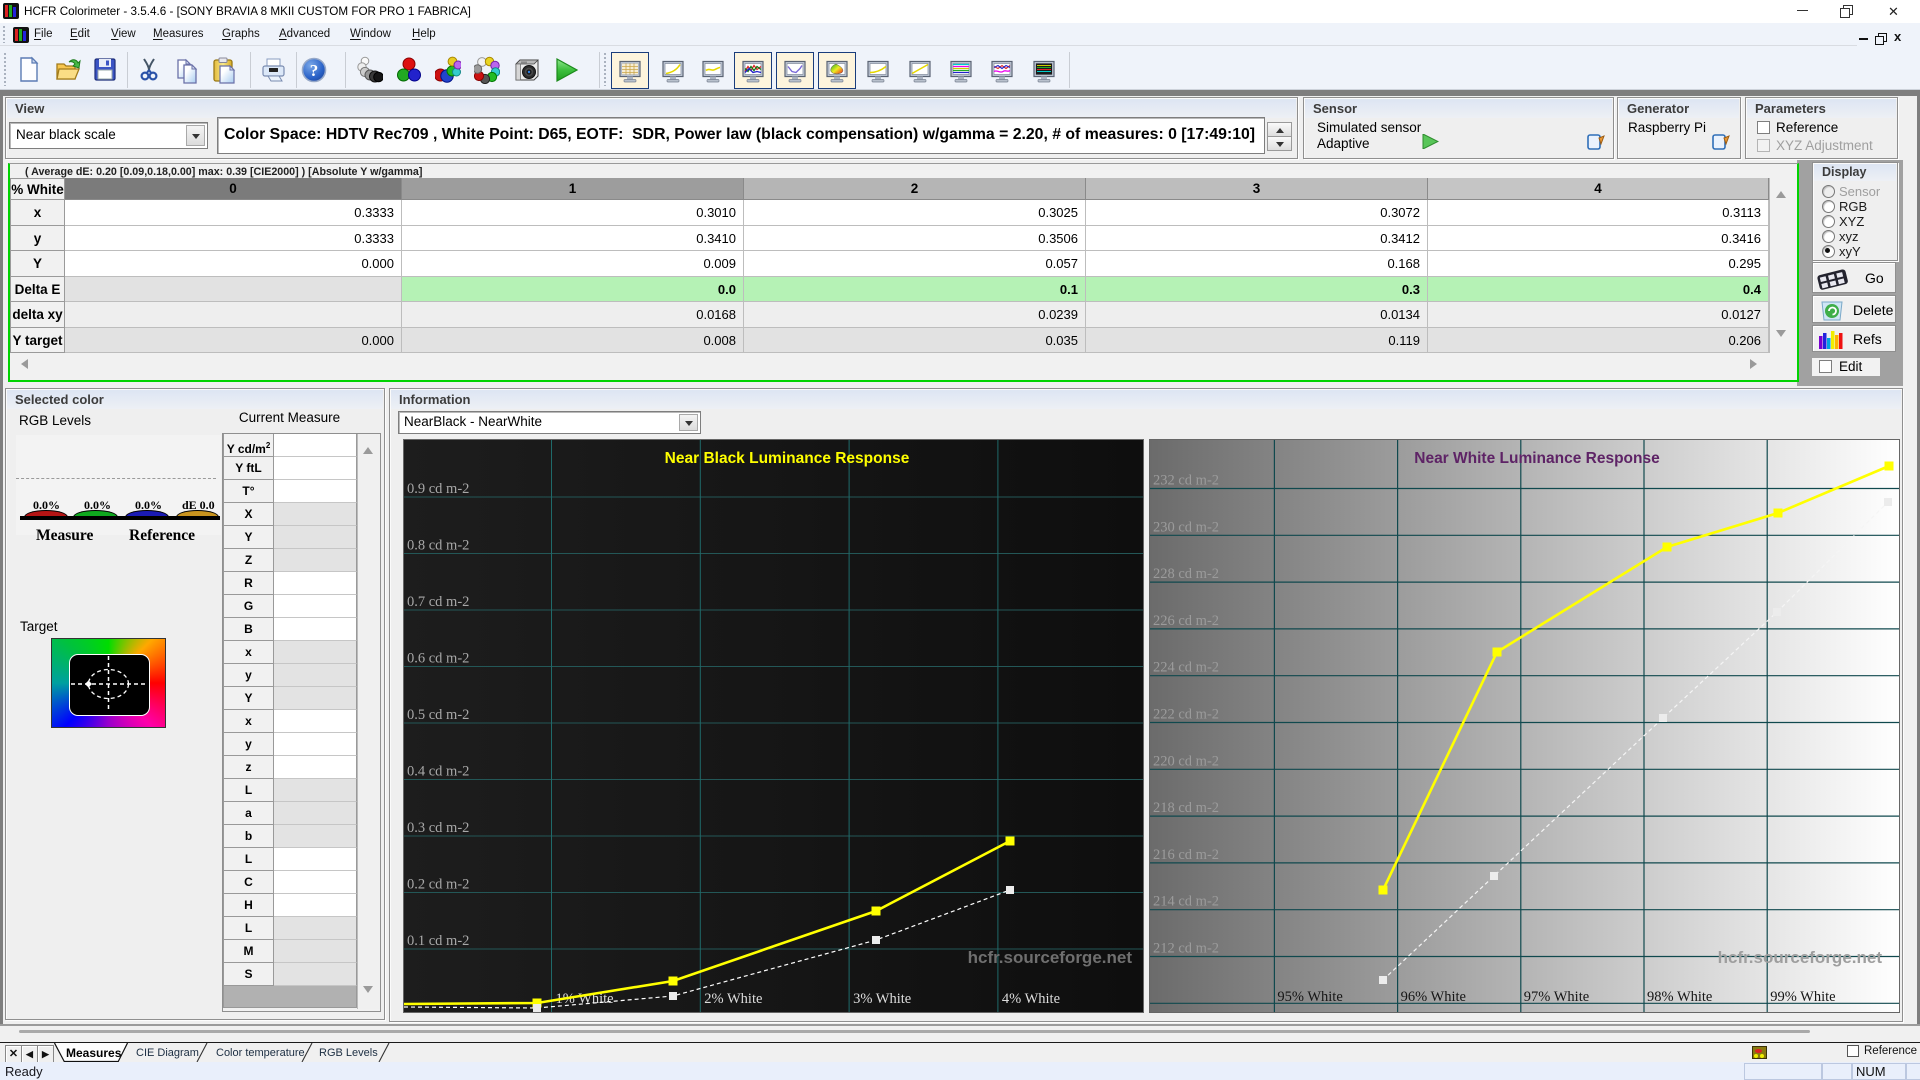  I want to click on svg-text: 0.2 cd m-2, so click(438, 885).